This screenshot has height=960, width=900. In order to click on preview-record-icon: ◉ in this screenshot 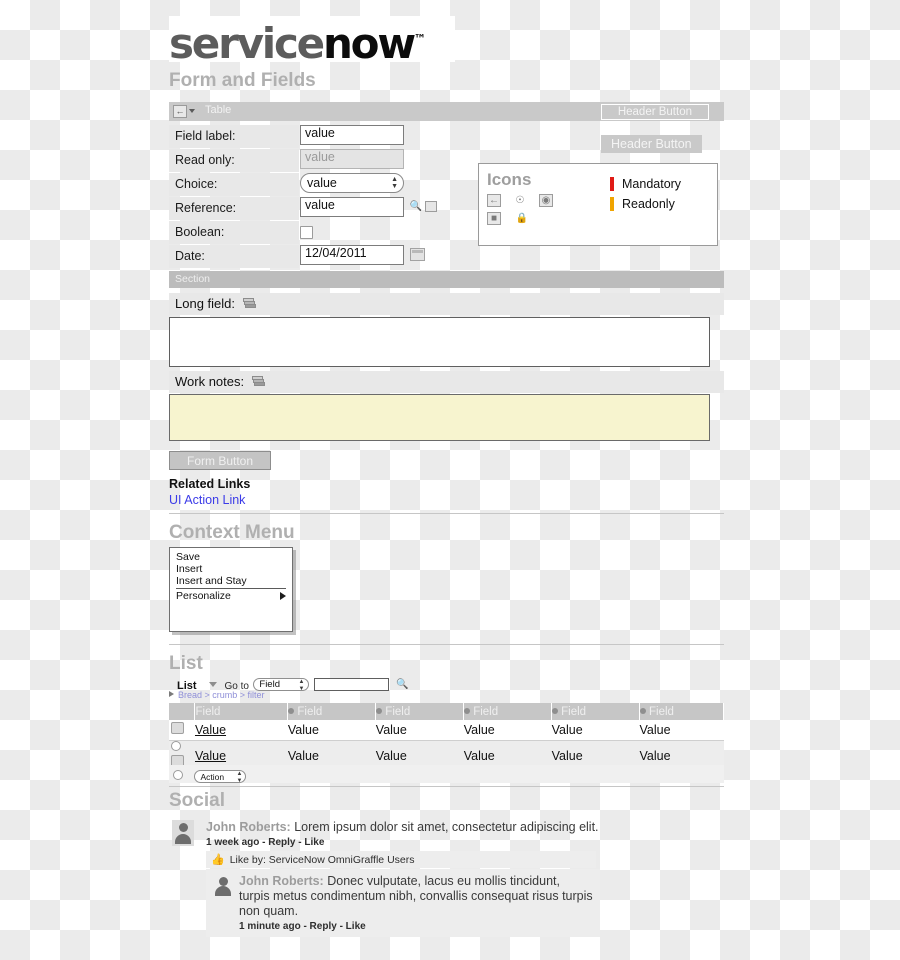, I will do `click(546, 200)`.